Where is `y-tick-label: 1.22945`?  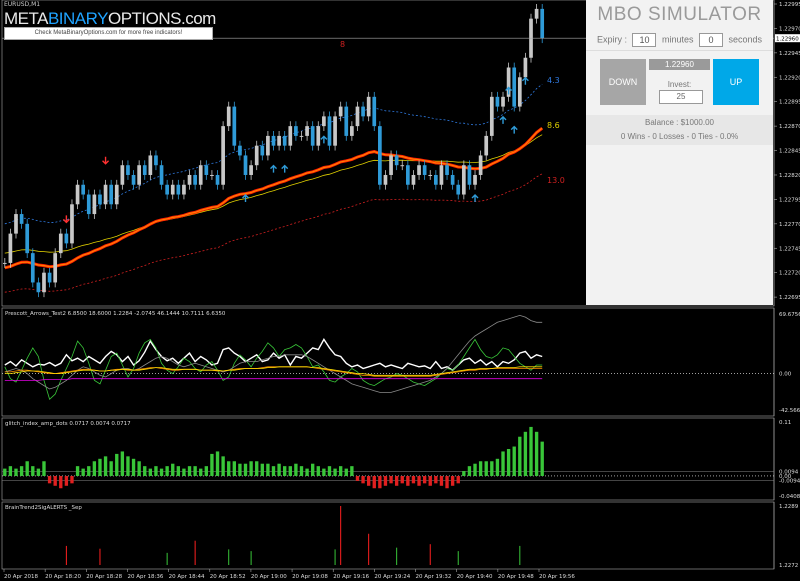
y-tick-label: 1.22945 is located at coordinates (789, 54).